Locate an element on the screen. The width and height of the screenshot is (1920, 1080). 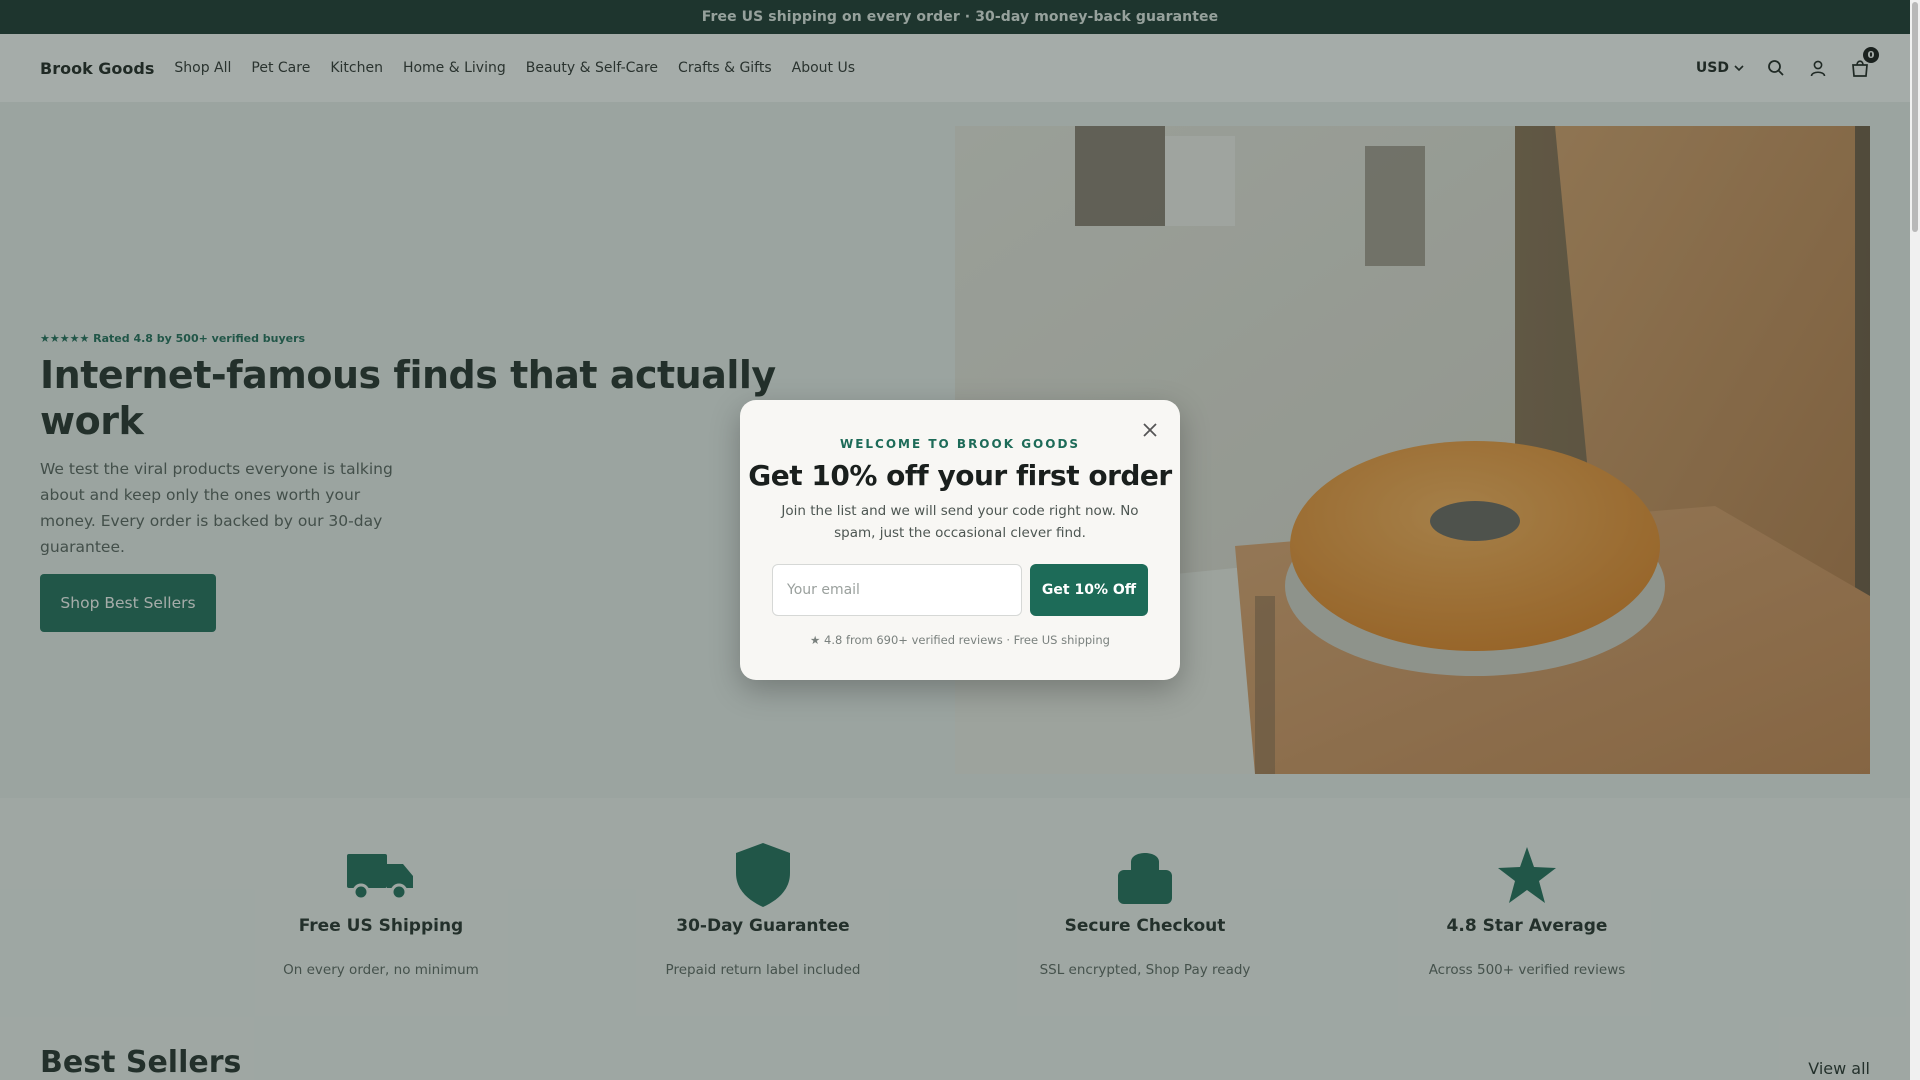
scrollbar-thumb is located at coordinates (1915, 117).